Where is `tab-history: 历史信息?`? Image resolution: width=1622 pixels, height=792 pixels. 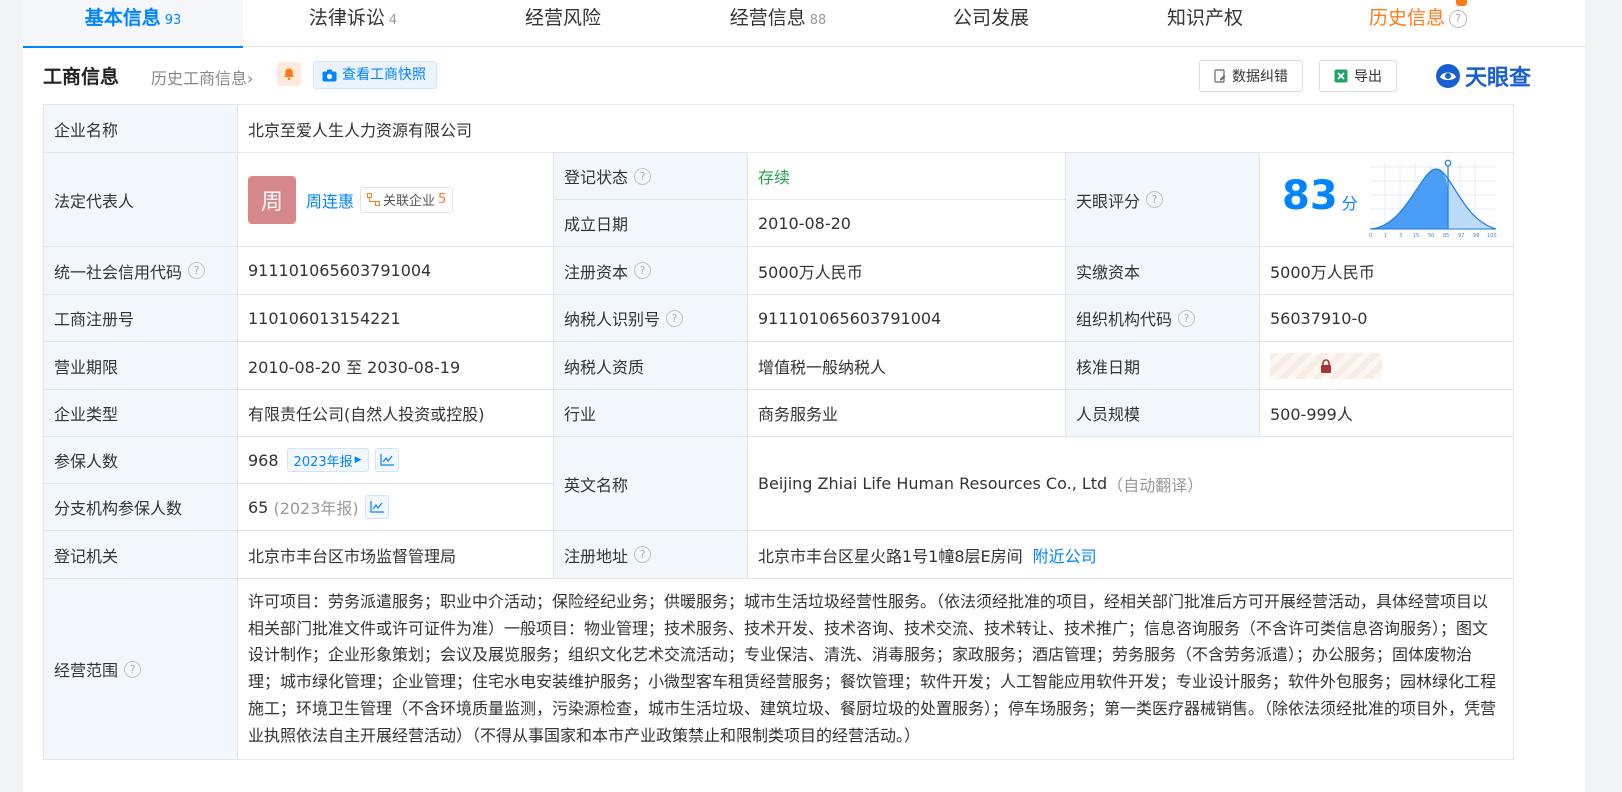 tab-history: 历史信息? is located at coordinates (1418, 23).